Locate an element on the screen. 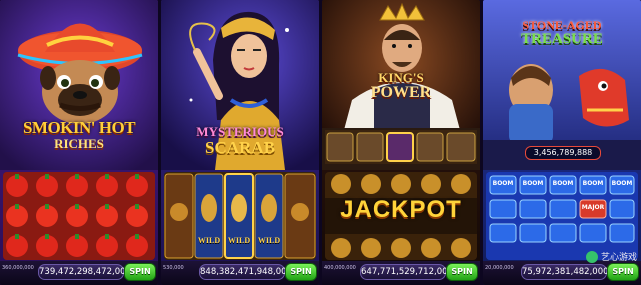 The image size is (641, 285). watermark: 艺心游戏 is located at coordinates (611, 256).